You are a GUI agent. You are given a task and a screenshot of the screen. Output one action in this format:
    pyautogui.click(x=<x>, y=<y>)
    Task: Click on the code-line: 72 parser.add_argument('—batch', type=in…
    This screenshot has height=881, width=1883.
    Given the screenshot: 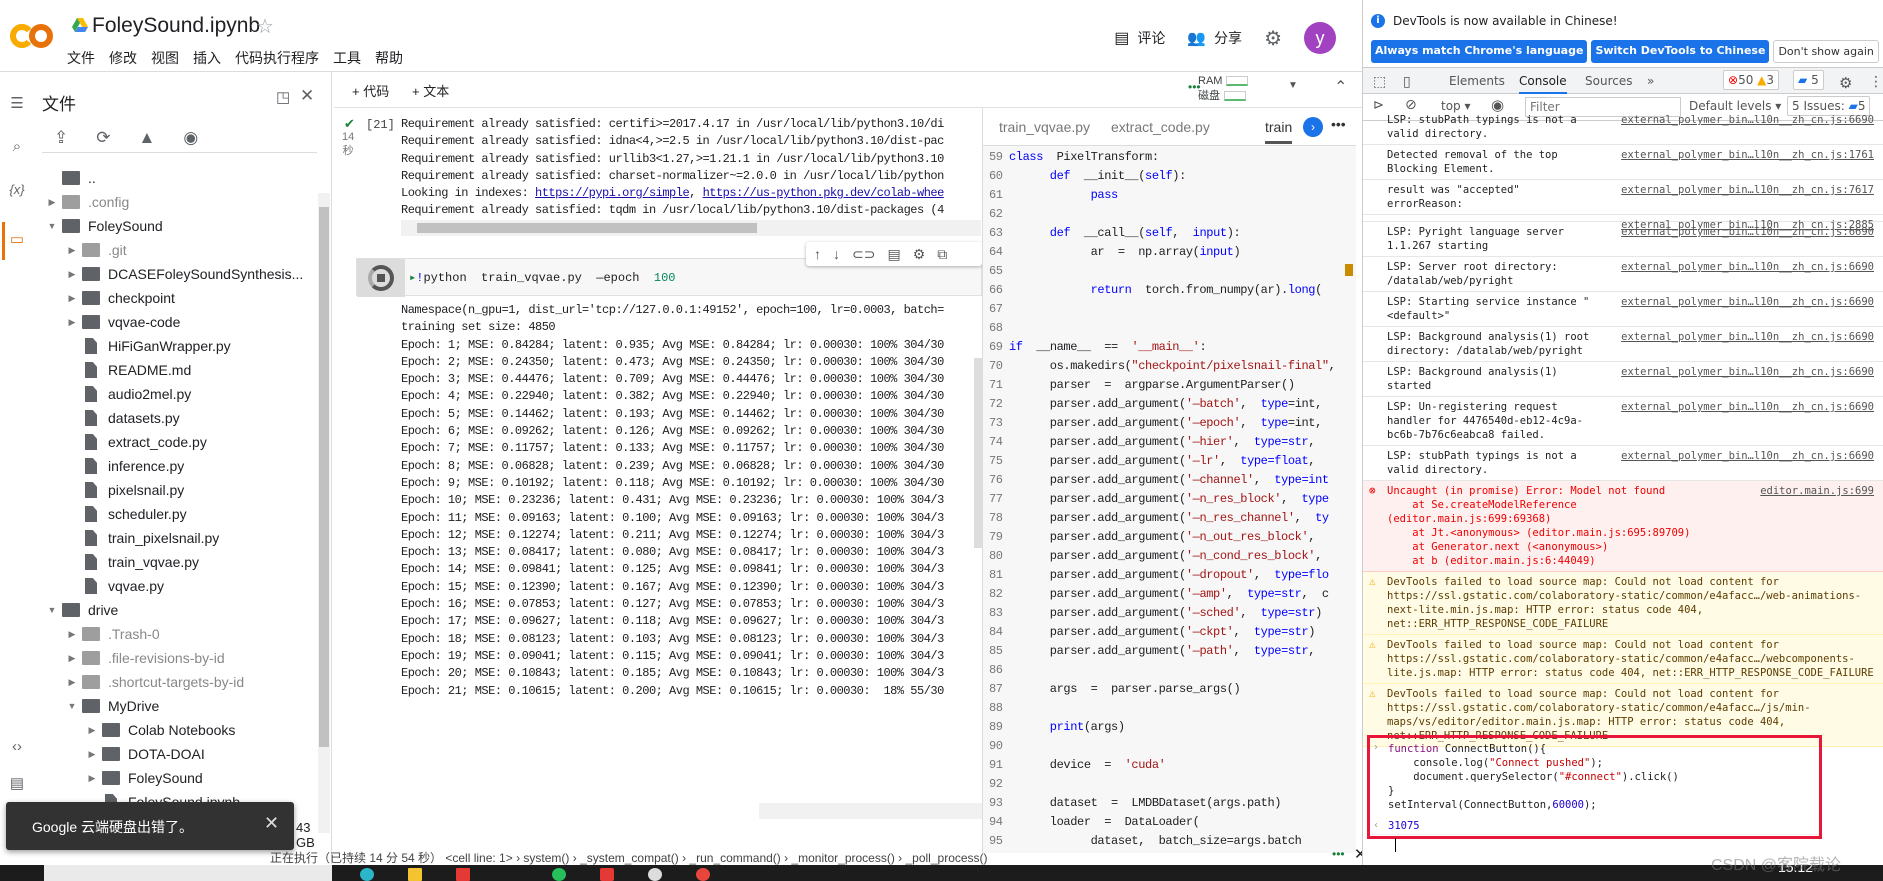 What is the action you would take?
    pyautogui.click(x=1152, y=404)
    